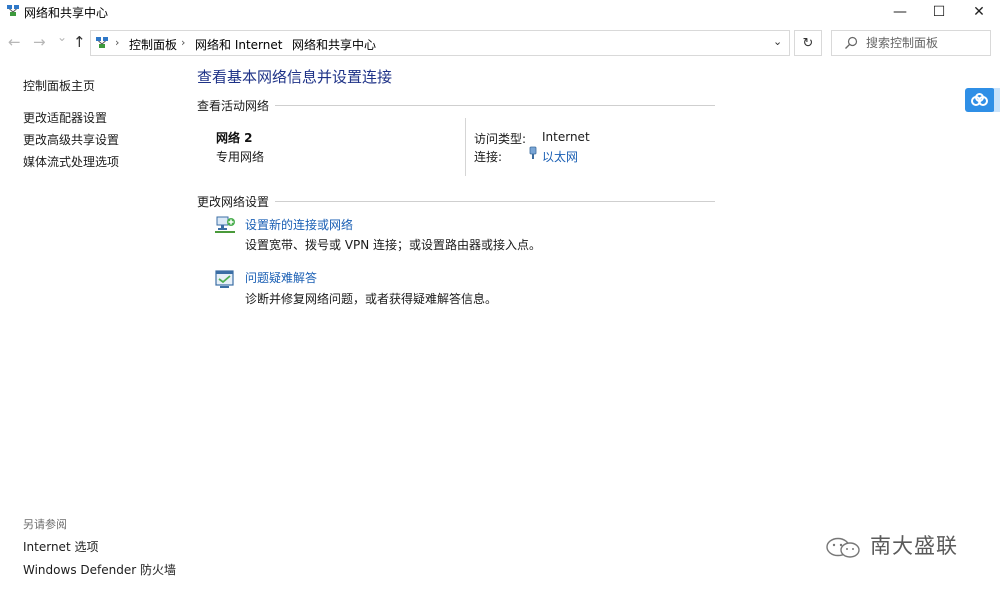 Image resolution: width=1000 pixels, height=589 pixels. I want to click on ethernet-icon, so click(533, 152).